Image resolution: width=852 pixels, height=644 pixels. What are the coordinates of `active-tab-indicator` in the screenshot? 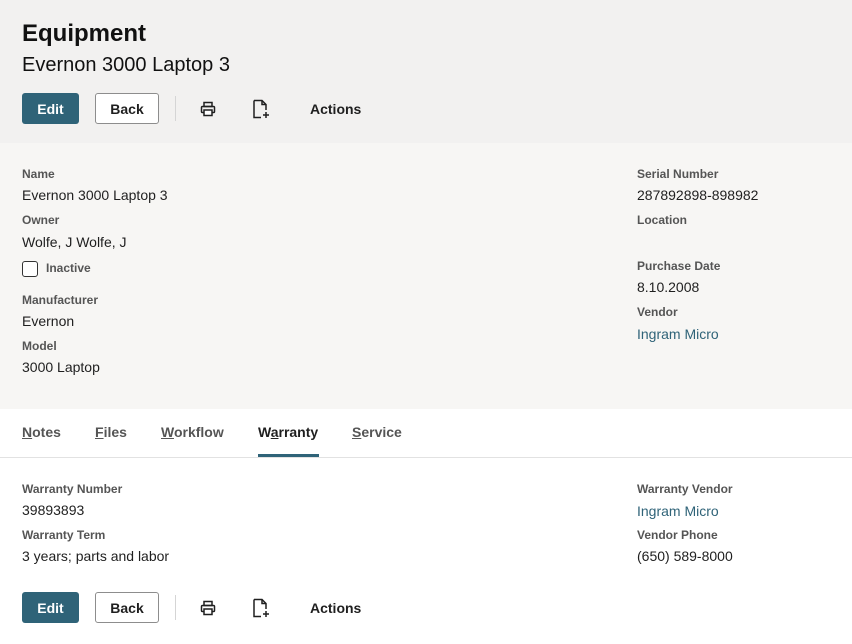 It's located at (288, 455).